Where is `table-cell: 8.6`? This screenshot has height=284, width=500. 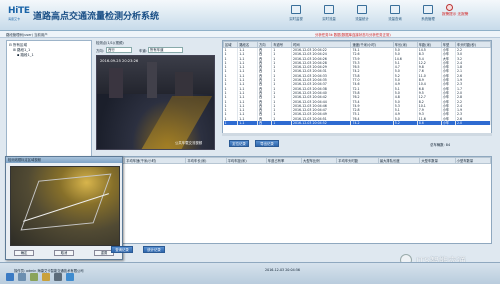 table-cell: 8.6 is located at coordinates (429, 123).